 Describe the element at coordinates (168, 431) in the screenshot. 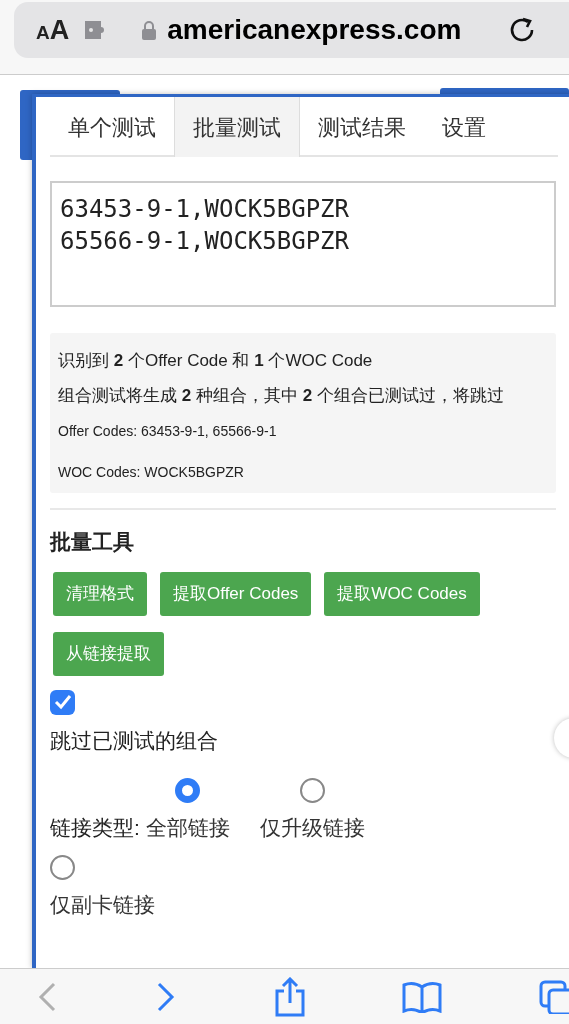

I see `code-list-text: Offer Codes: 63453-9-1, 65566-9-1` at that location.